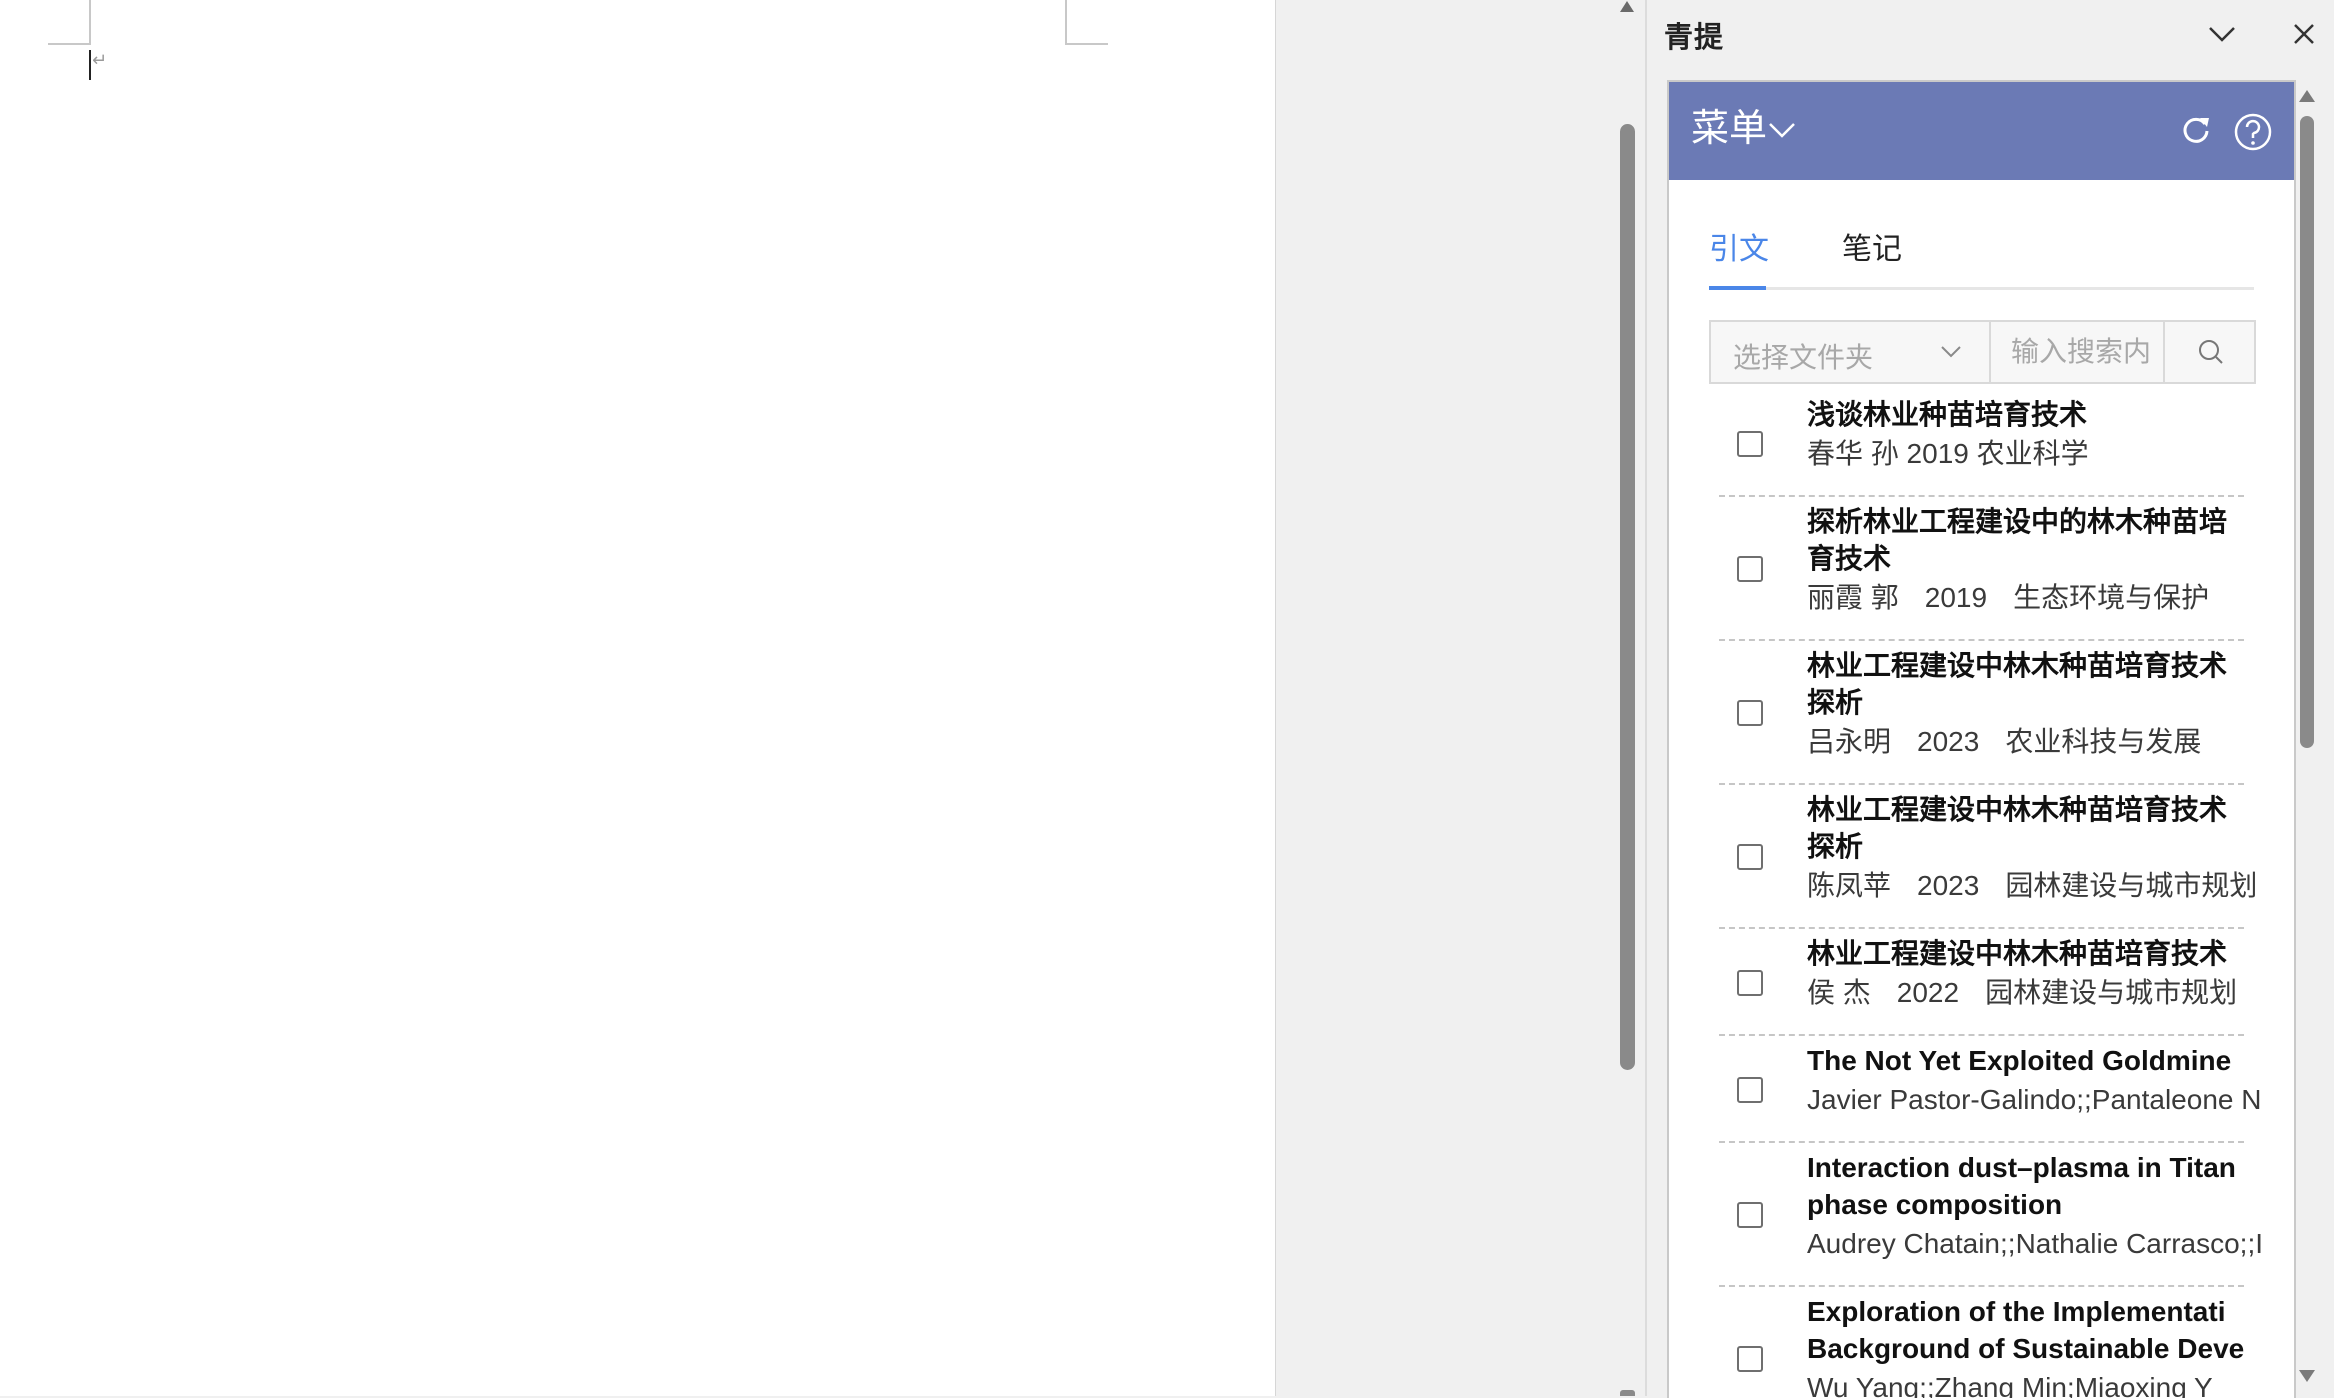 This screenshot has width=2334, height=1398. I want to click on reference-title: 探析林业工程建设中的林木种苗培, so click(2034, 521).